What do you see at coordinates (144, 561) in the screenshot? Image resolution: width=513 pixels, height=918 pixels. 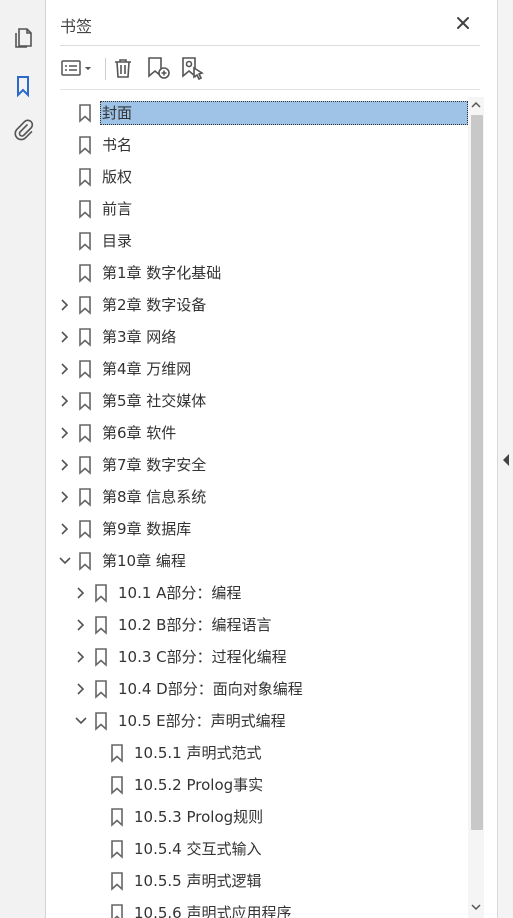 I see `bookmark-label: 第10章 编程` at bounding box center [144, 561].